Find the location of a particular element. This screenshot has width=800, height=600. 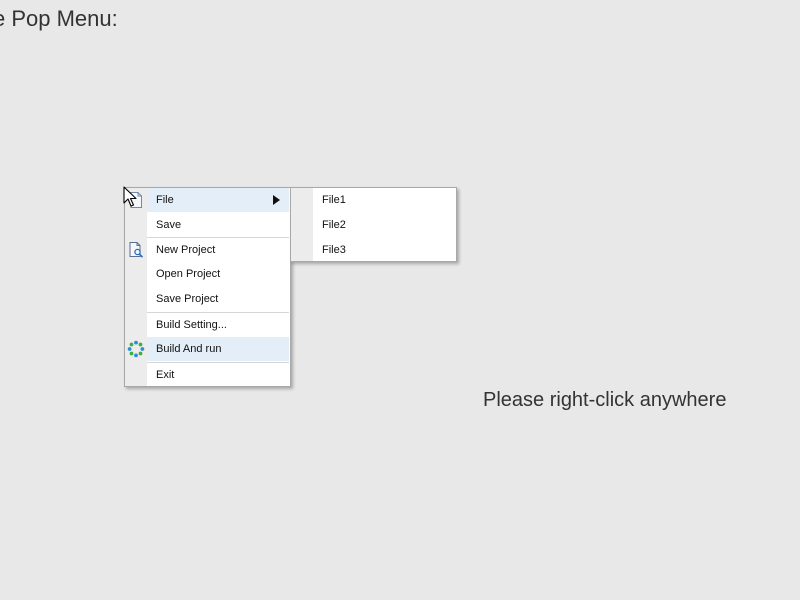

menu-item-label: Save Project is located at coordinates (187, 299).